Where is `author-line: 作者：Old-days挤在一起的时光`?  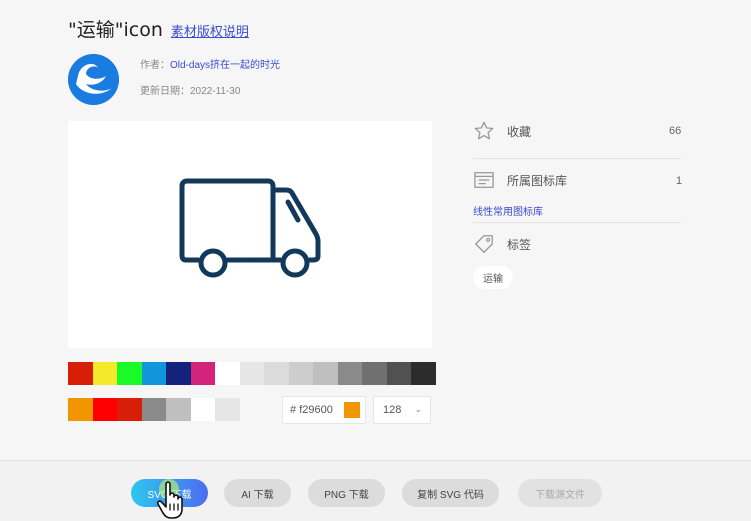
author-line: 作者：Old-days挤在一起的时光 is located at coordinates (210, 63).